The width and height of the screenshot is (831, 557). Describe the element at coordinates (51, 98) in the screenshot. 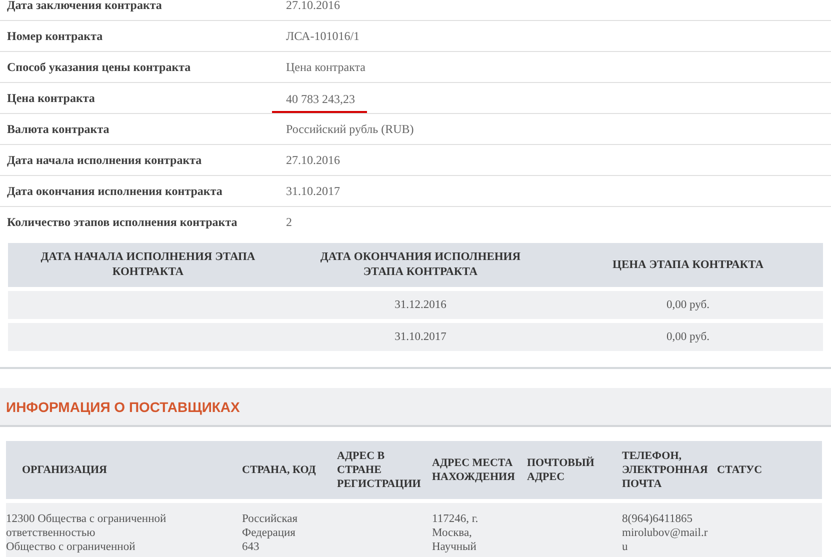

I see `field-label: Цена контракта` at that location.